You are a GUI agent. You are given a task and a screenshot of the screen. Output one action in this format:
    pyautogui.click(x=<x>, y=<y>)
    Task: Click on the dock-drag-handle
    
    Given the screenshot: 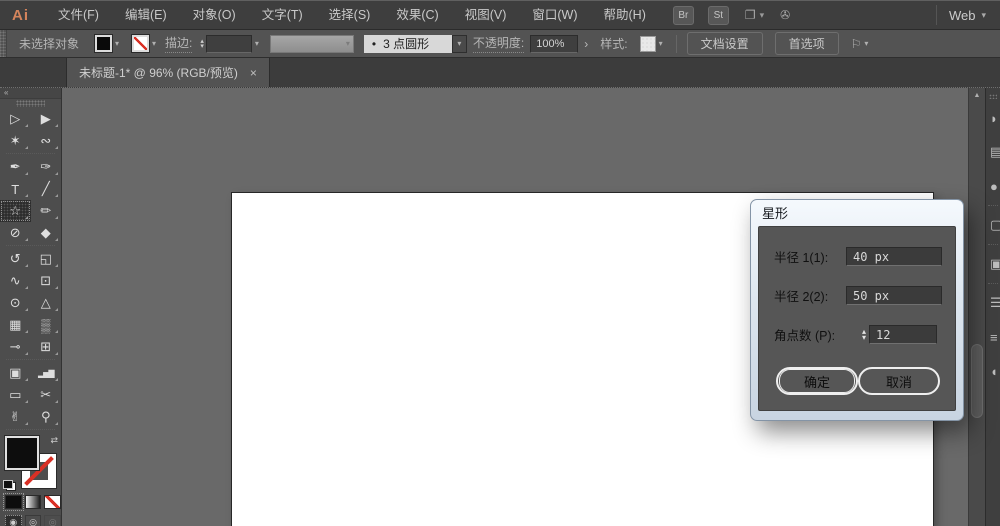 What is the action you would take?
    pyautogui.click(x=993, y=96)
    